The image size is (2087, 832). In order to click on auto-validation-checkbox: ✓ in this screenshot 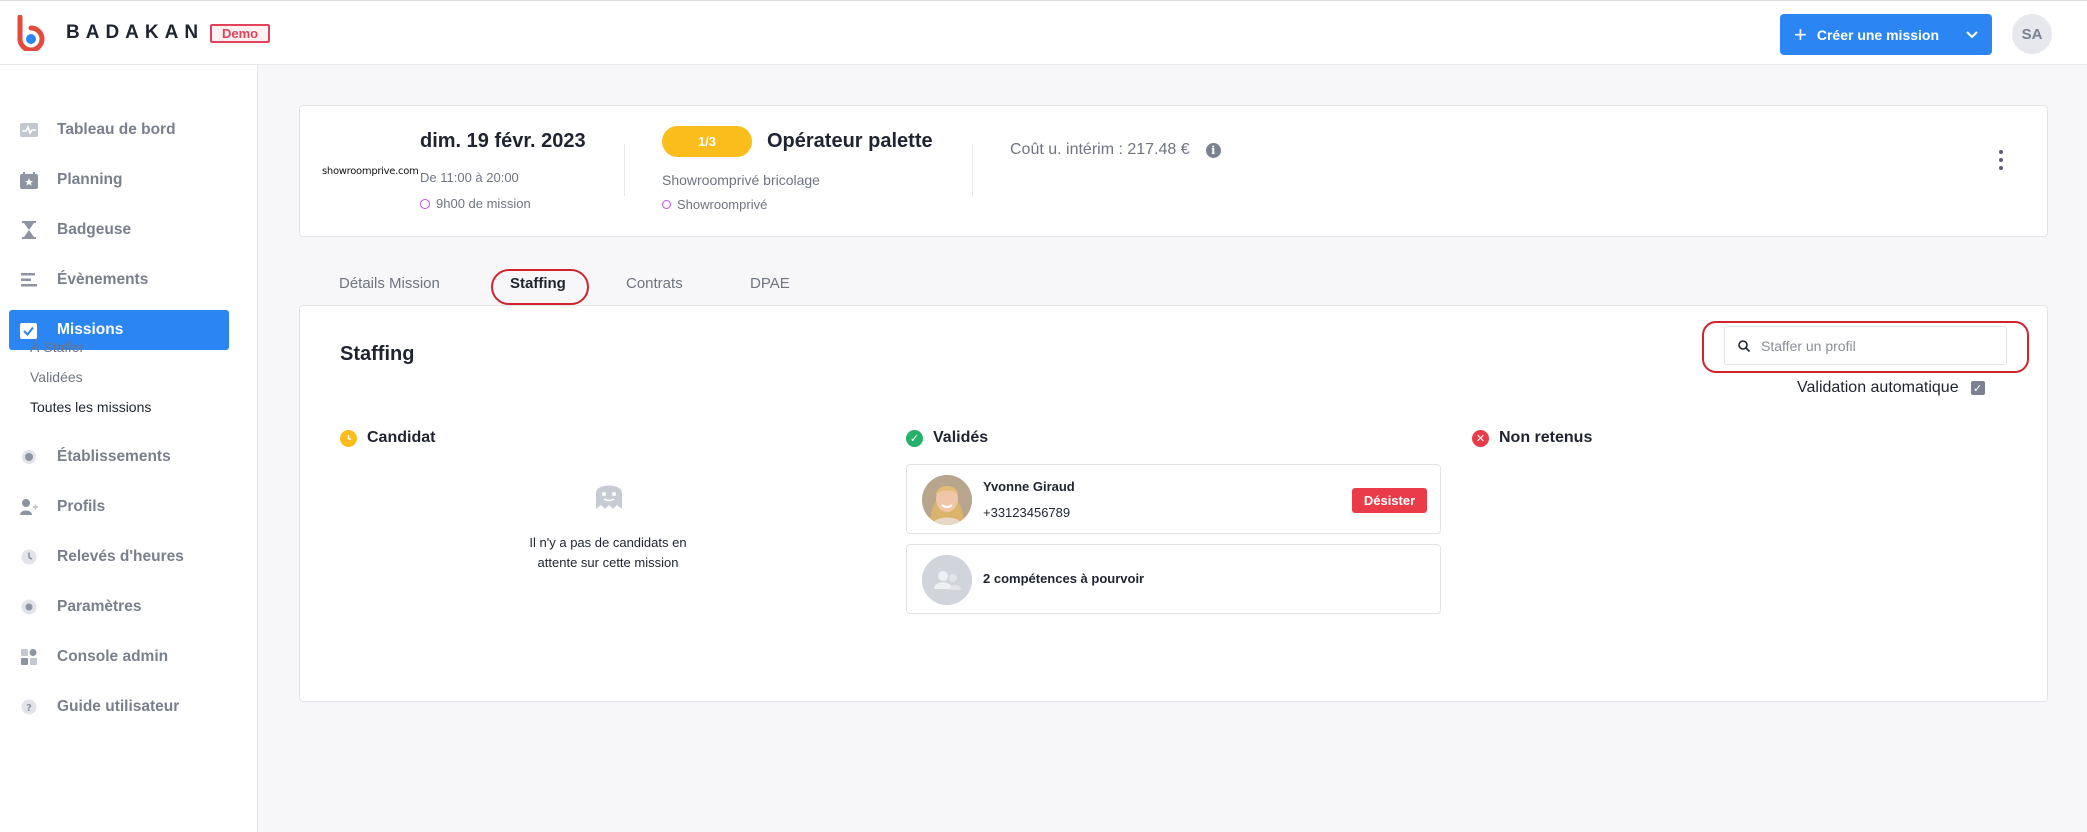, I will do `click(1977, 388)`.